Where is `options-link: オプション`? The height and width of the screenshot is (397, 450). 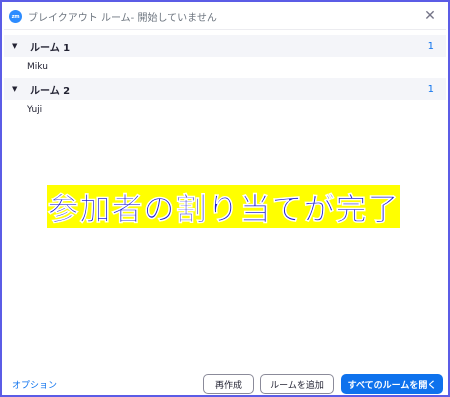
options-link: オプション is located at coordinates (34, 384).